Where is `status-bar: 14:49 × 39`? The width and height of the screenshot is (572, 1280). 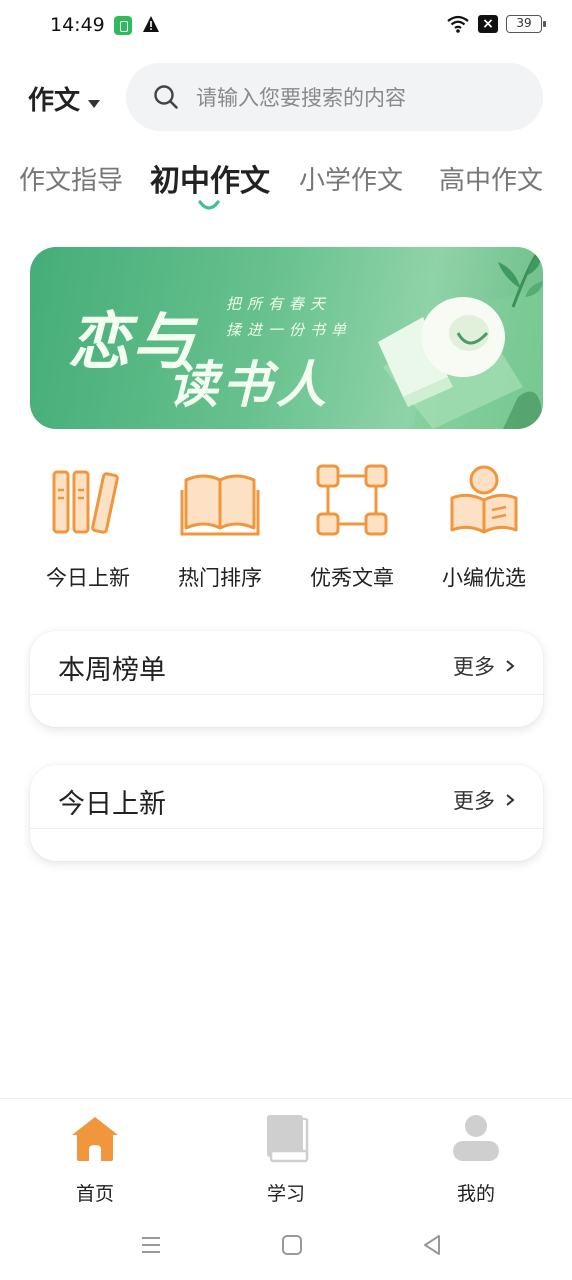
status-bar: 14:49 × 39 is located at coordinates (286, 25).